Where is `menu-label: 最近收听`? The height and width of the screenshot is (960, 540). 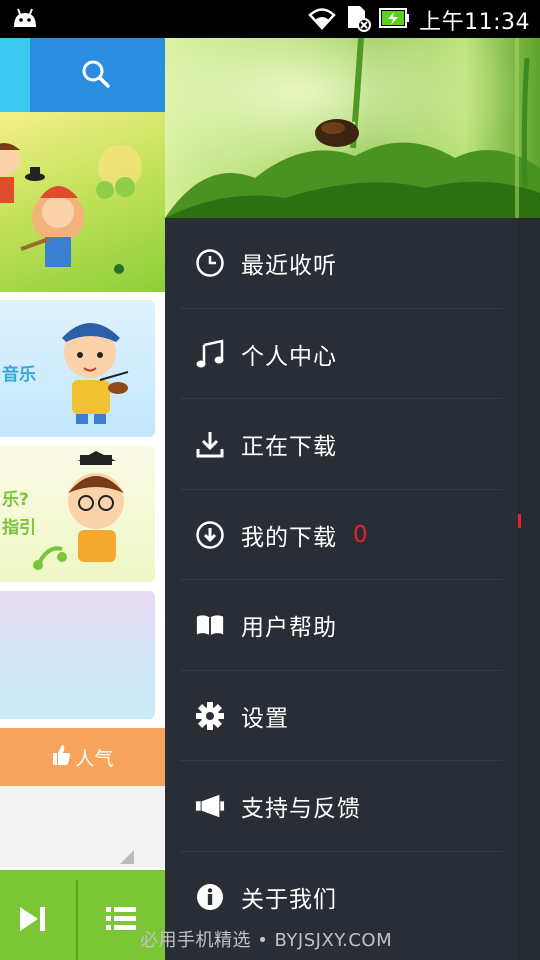
menu-label: 最近收听 is located at coordinates (289, 266).